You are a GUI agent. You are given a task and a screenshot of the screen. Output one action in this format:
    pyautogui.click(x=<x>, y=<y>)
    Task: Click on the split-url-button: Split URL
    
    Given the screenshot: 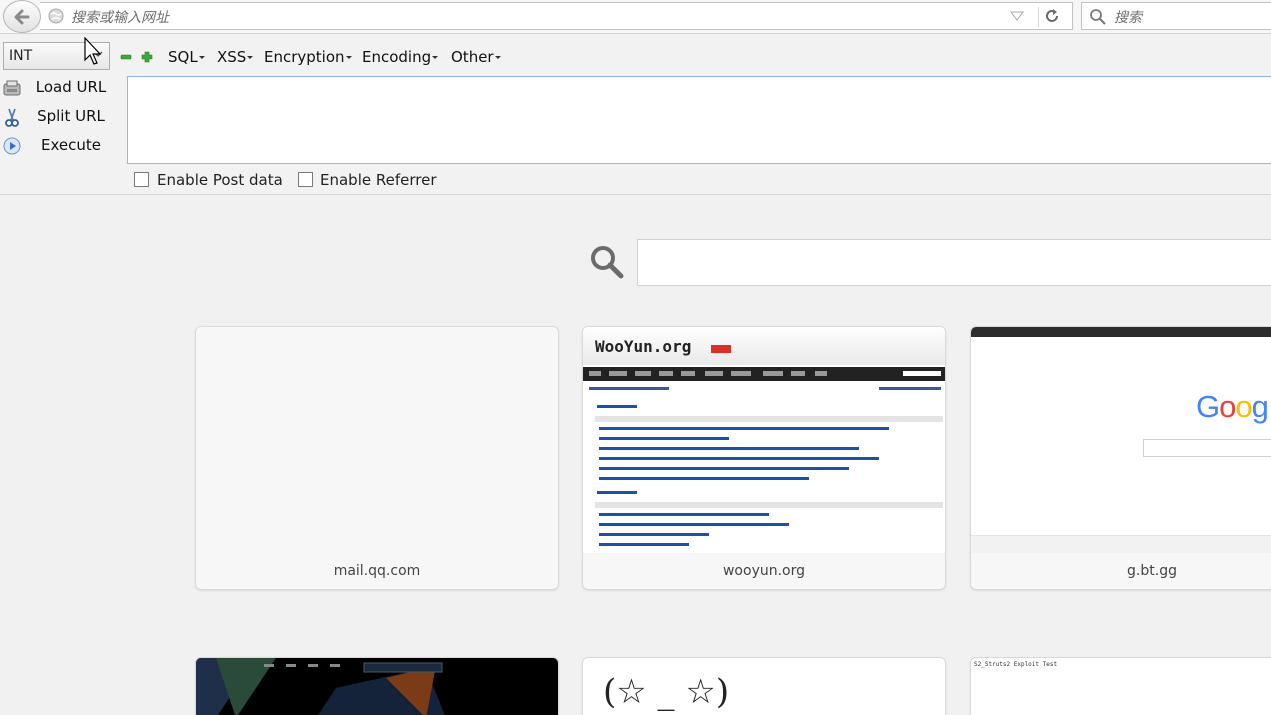 What is the action you would take?
    pyautogui.click(x=56, y=117)
    